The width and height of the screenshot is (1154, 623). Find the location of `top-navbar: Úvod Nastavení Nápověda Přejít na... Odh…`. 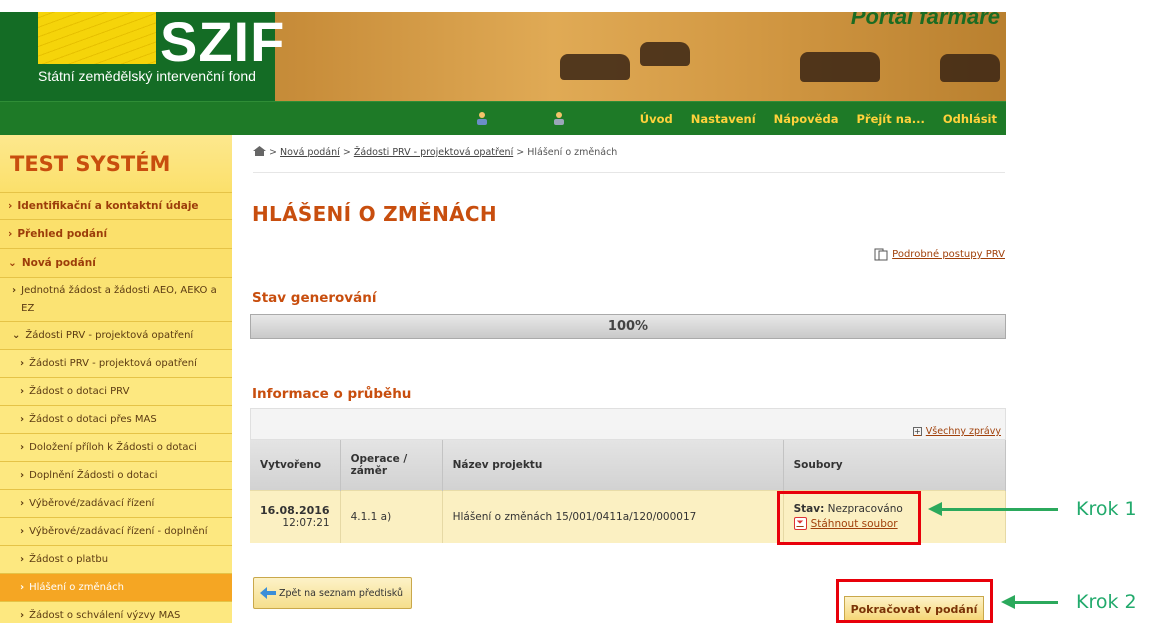

top-navbar: Úvod Nastavení Nápověda Přejít na... Odh… is located at coordinates (503, 118).